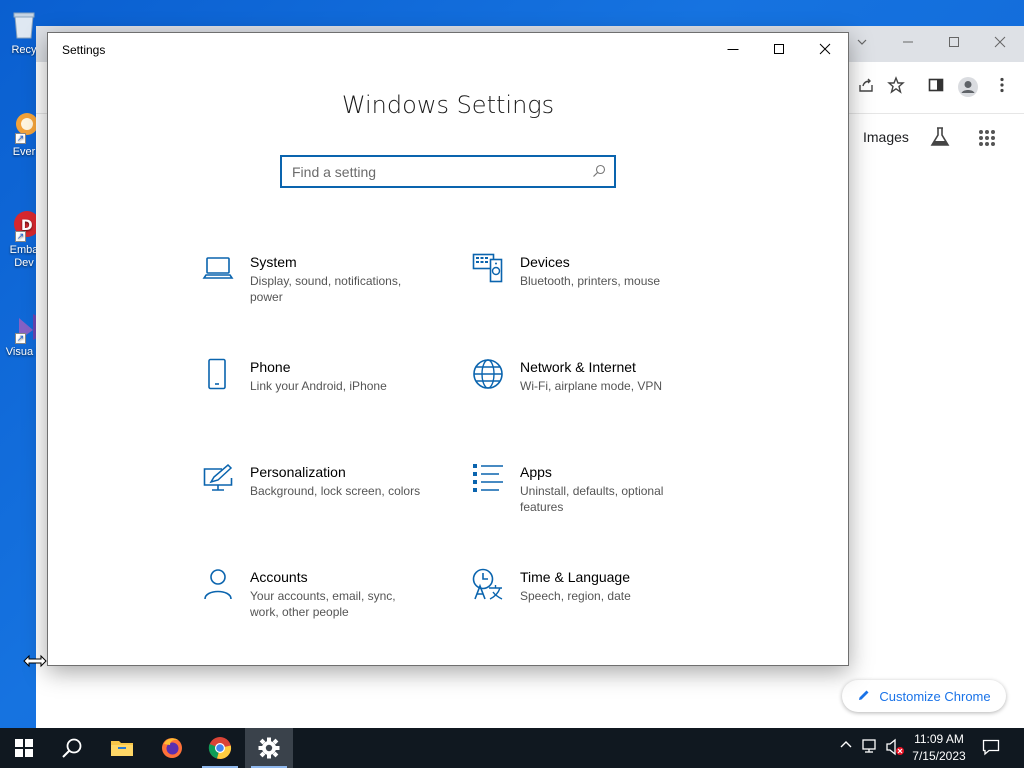 This screenshot has height=768, width=1024. I want to click on tile-devices: Devices Bluetooth, printers, mouse, so click(597, 293).